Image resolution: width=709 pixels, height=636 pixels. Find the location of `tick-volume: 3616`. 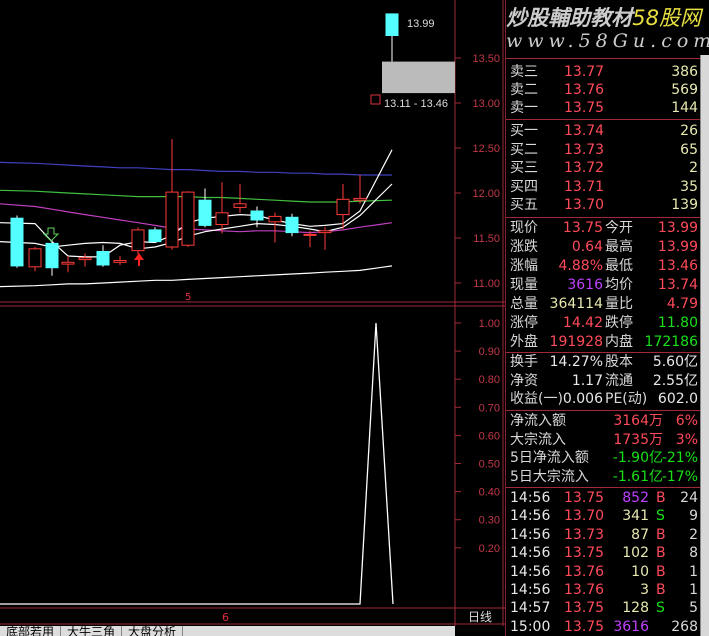

tick-volume: 3616 is located at coordinates (631, 626).